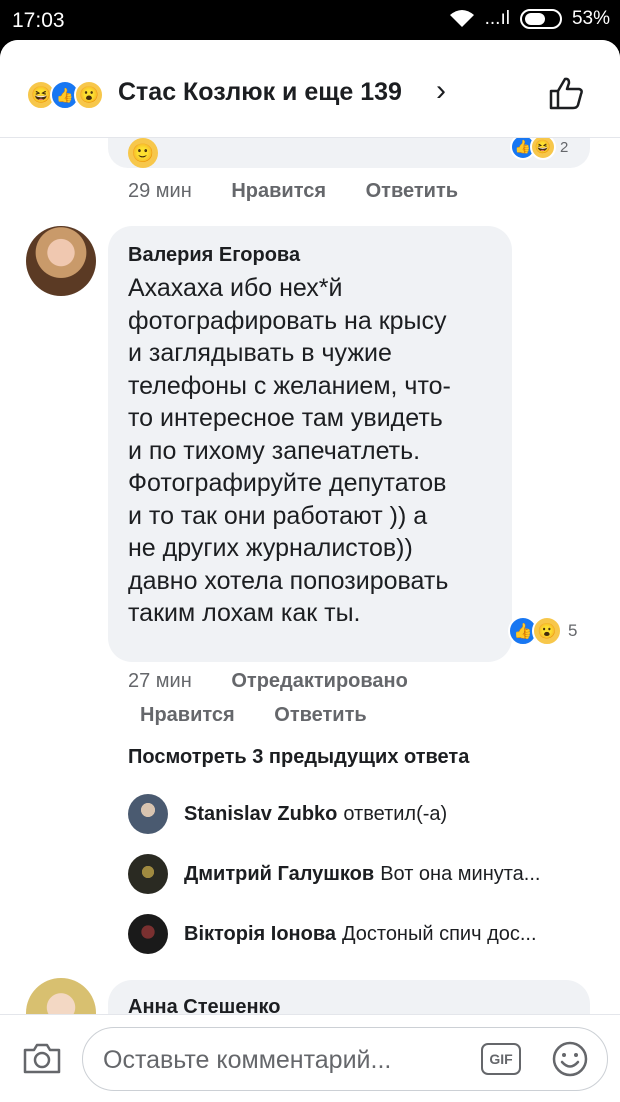 The image size is (620, 1102). I want to click on battery-icon, so click(540, 19).